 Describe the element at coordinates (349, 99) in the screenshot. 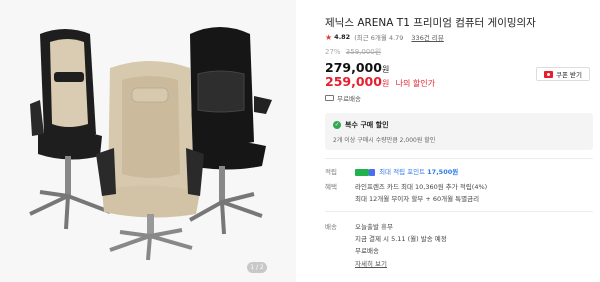

I see `shipping-label: 무료배송` at that location.